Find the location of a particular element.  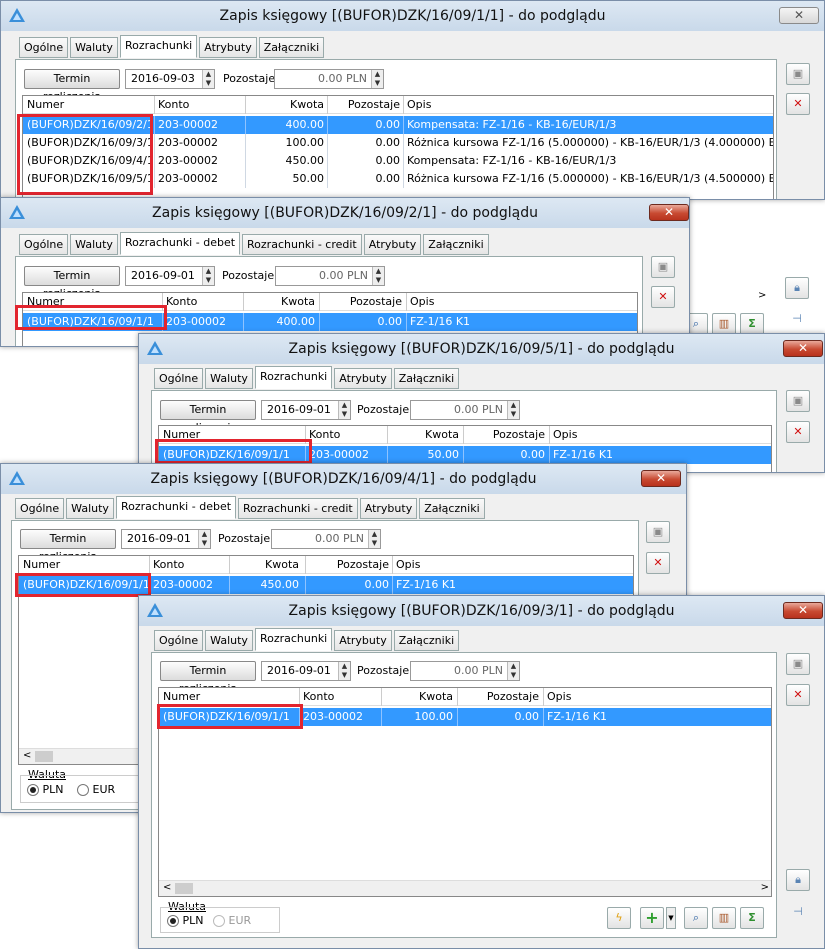

radio-pln-button is located at coordinates (173, 921).